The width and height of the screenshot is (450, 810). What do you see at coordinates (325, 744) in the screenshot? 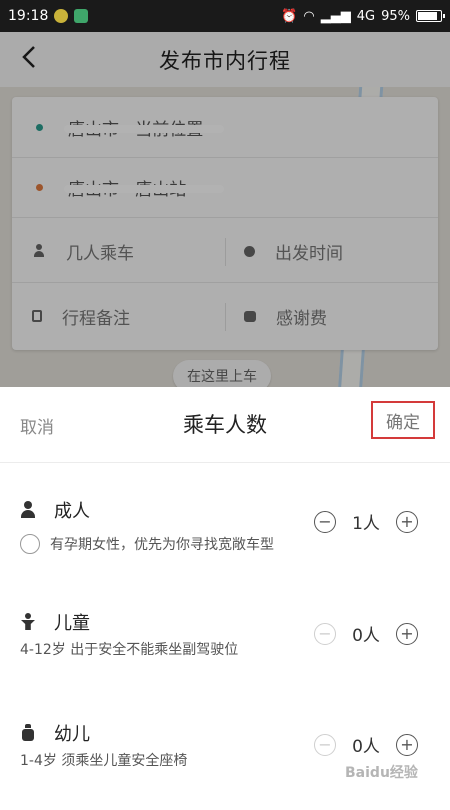
I see `infant-minus-button: −` at bounding box center [325, 744].